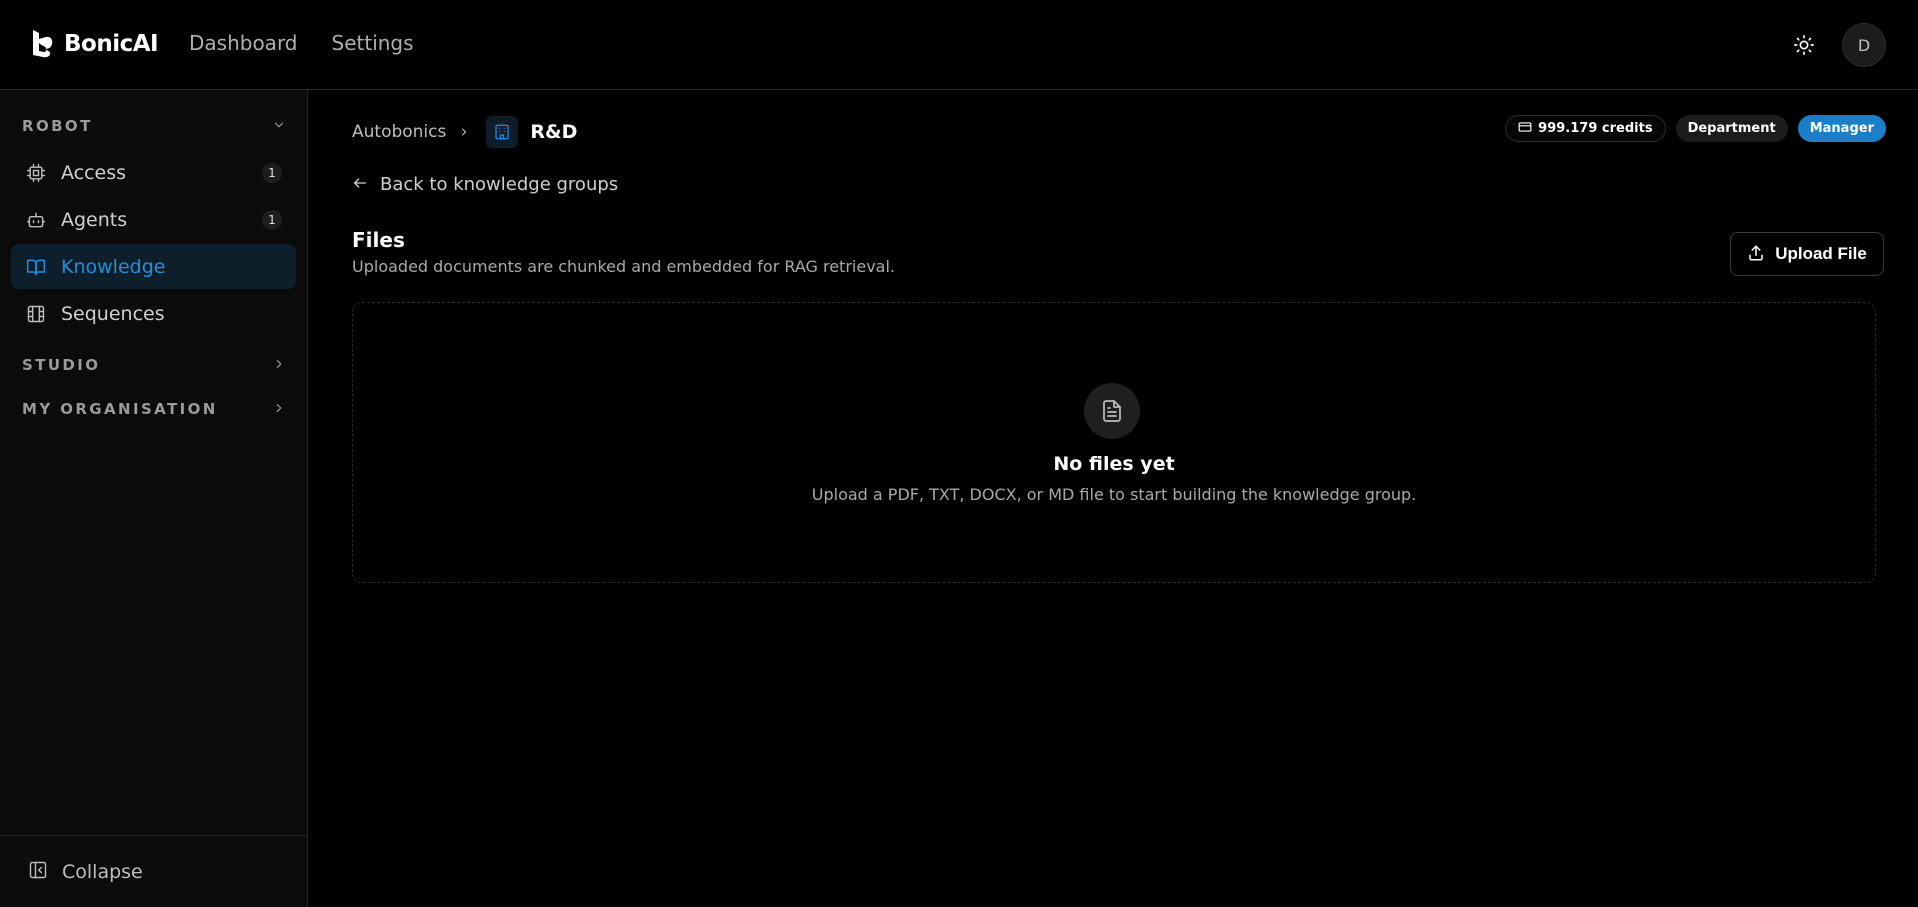  Describe the element at coordinates (120, 409) in the screenshot. I see `section-org-title: MY ORGANISATION` at that location.